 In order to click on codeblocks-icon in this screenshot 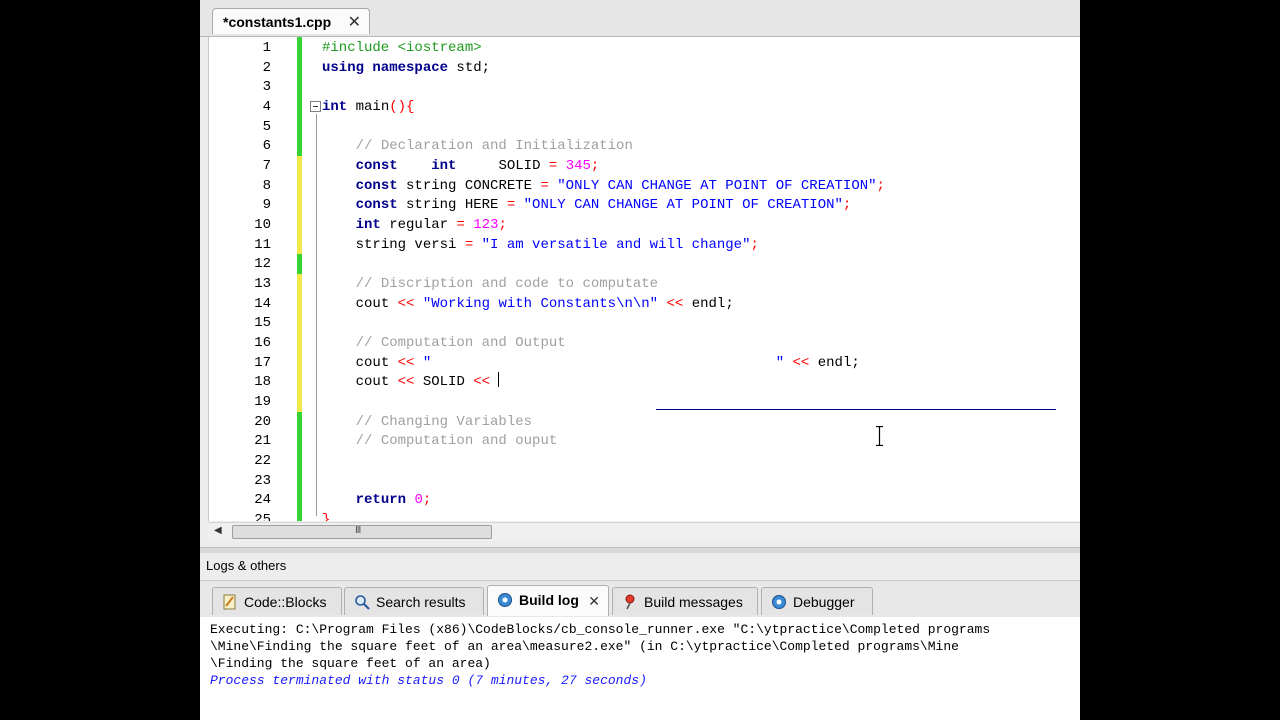, I will do `click(229, 602)`.